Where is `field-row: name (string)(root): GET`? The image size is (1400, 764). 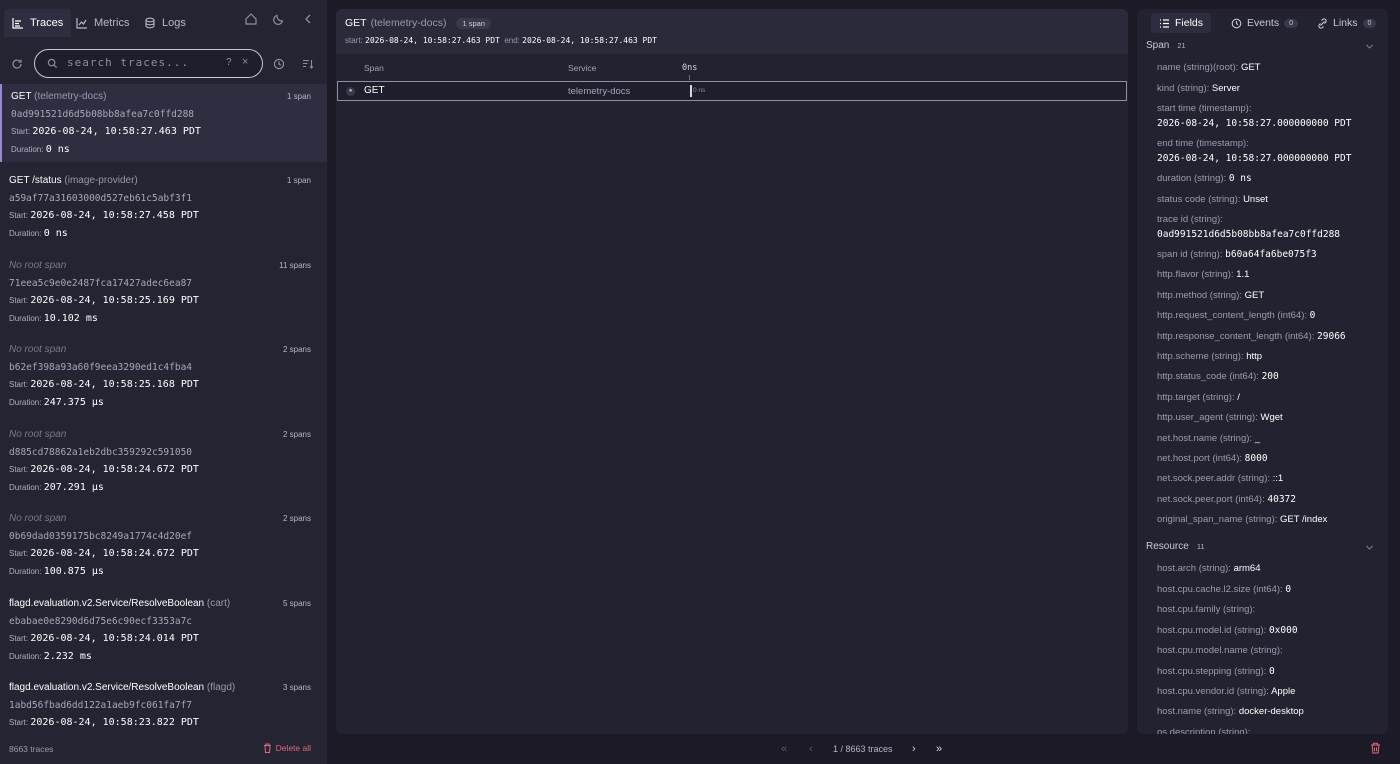
field-row: name (string)(root): GET is located at coordinates (1209, 67).